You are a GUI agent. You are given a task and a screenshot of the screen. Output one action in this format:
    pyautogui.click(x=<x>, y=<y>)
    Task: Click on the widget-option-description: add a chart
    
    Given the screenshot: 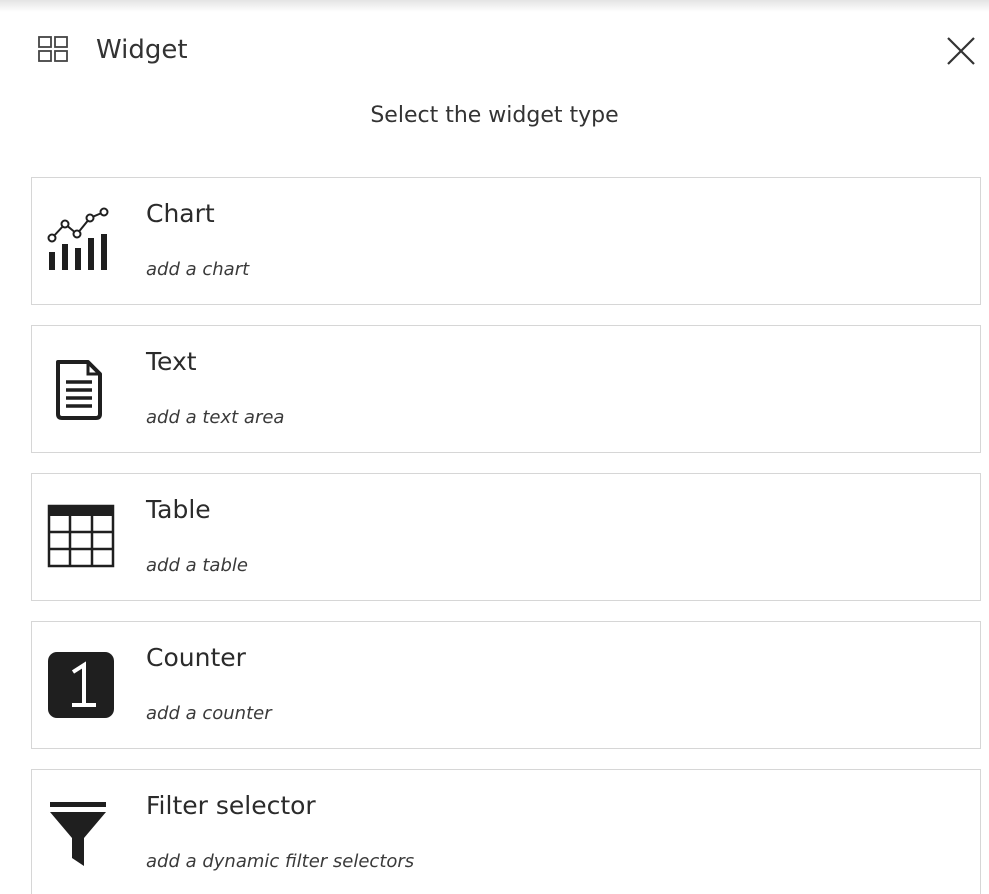 What is the action you would take?
    pyautogui.click(x=198, y=269)
    